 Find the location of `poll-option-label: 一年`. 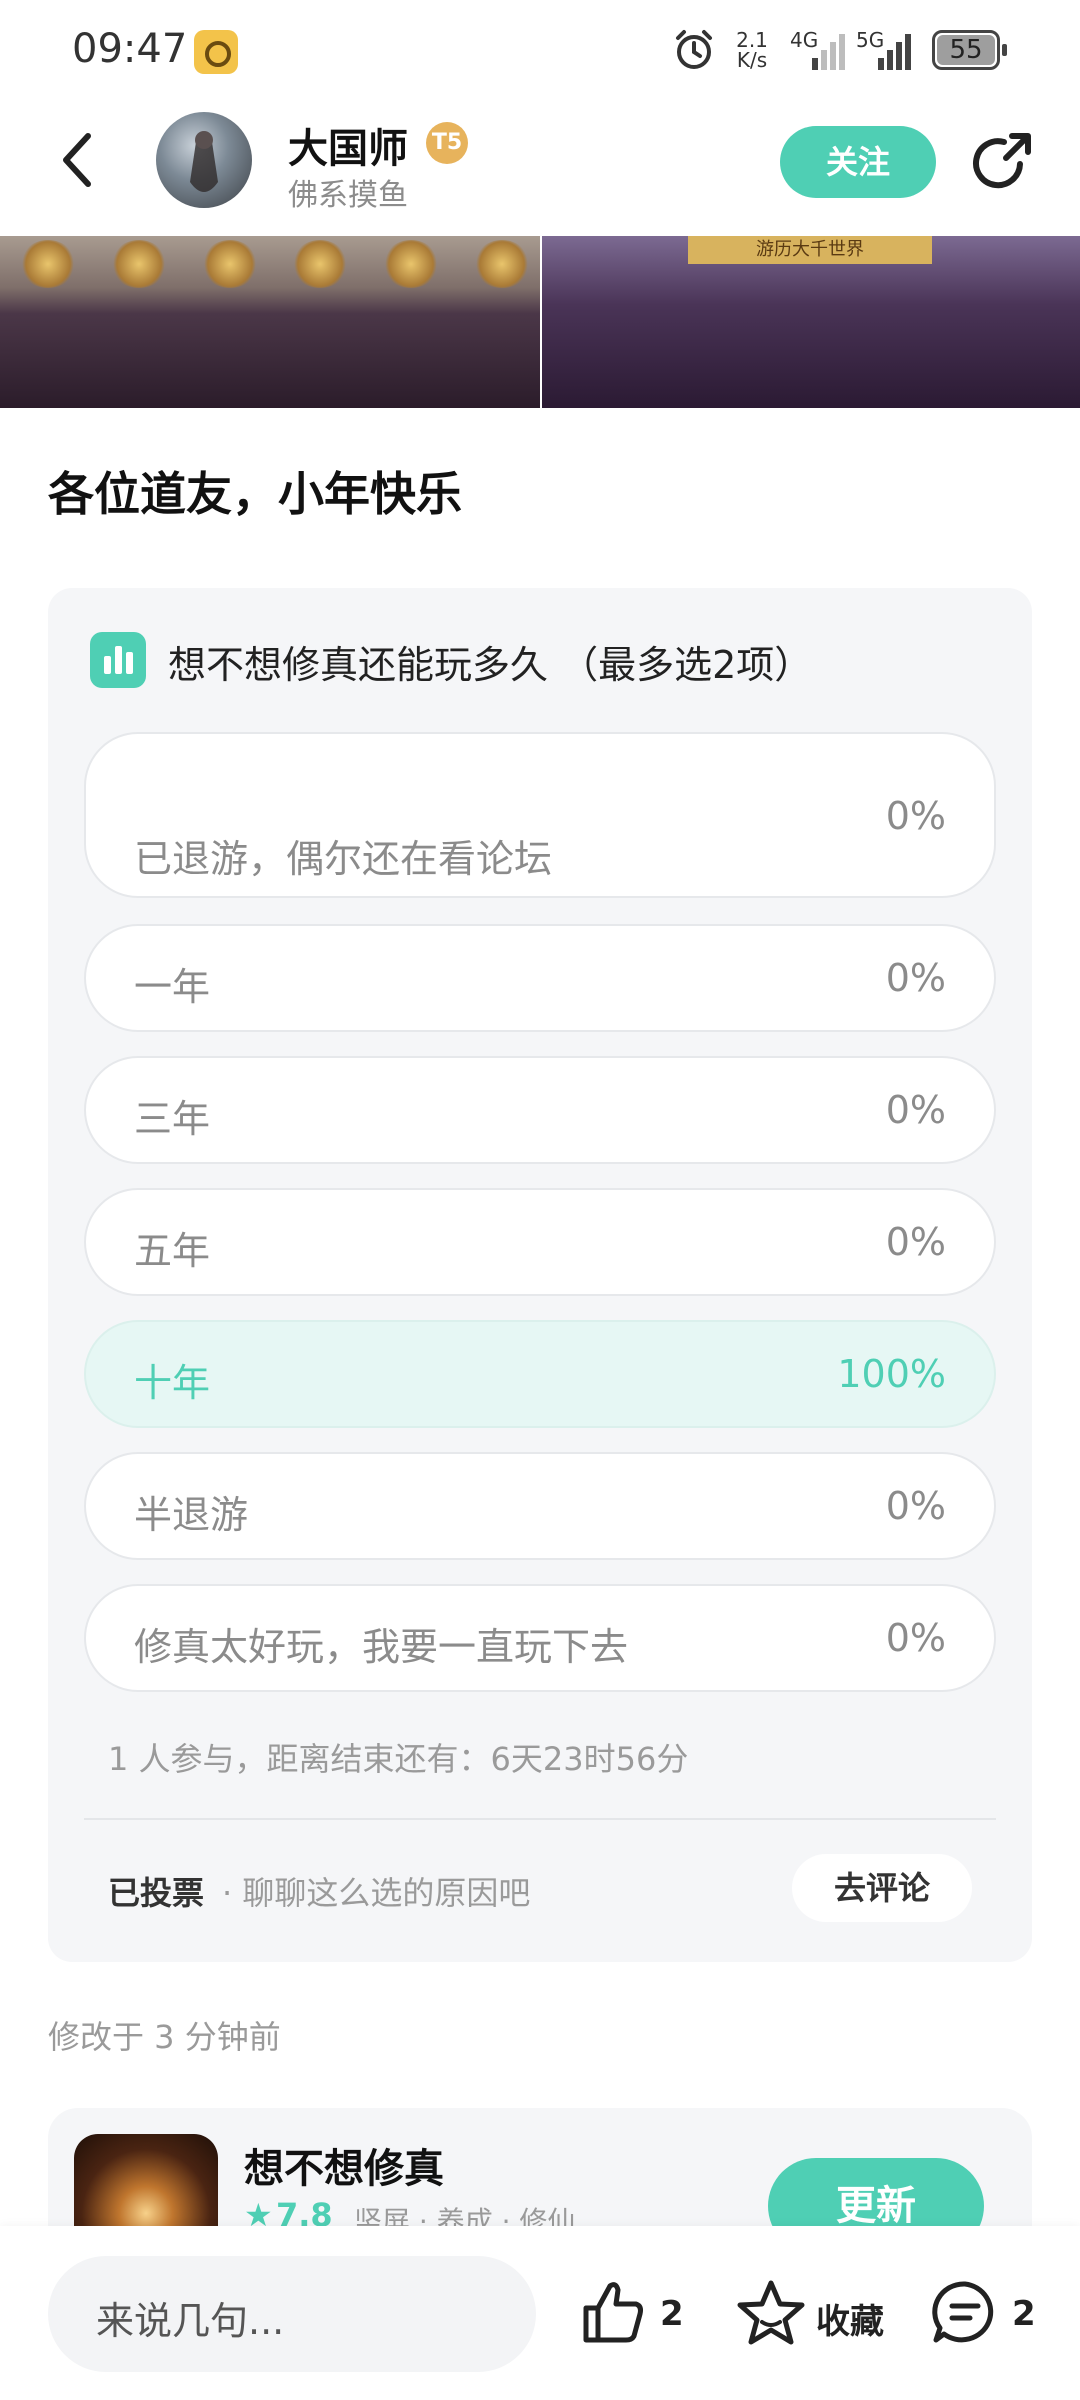

poll-option-label: 一年 is located at coordinates (172, 987).